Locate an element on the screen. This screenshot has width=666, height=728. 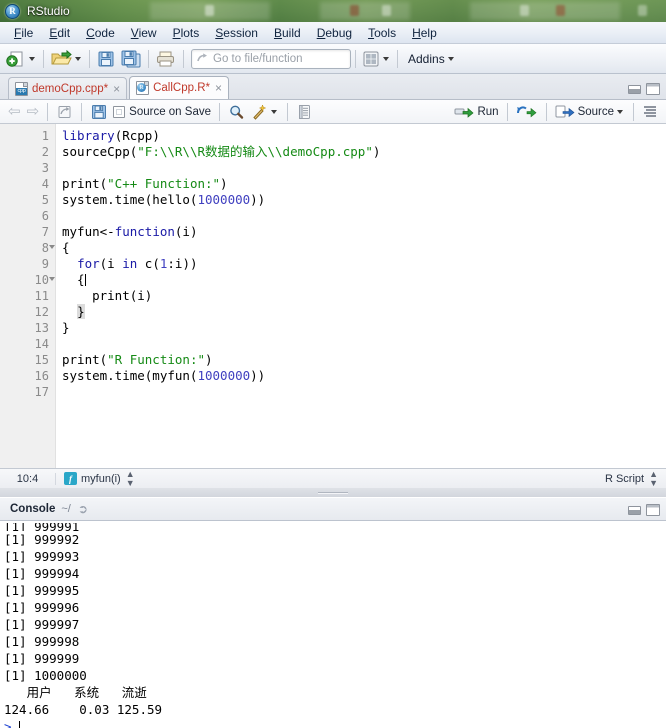
share-console-icon: ➲ is located at coordinates (83, 509).